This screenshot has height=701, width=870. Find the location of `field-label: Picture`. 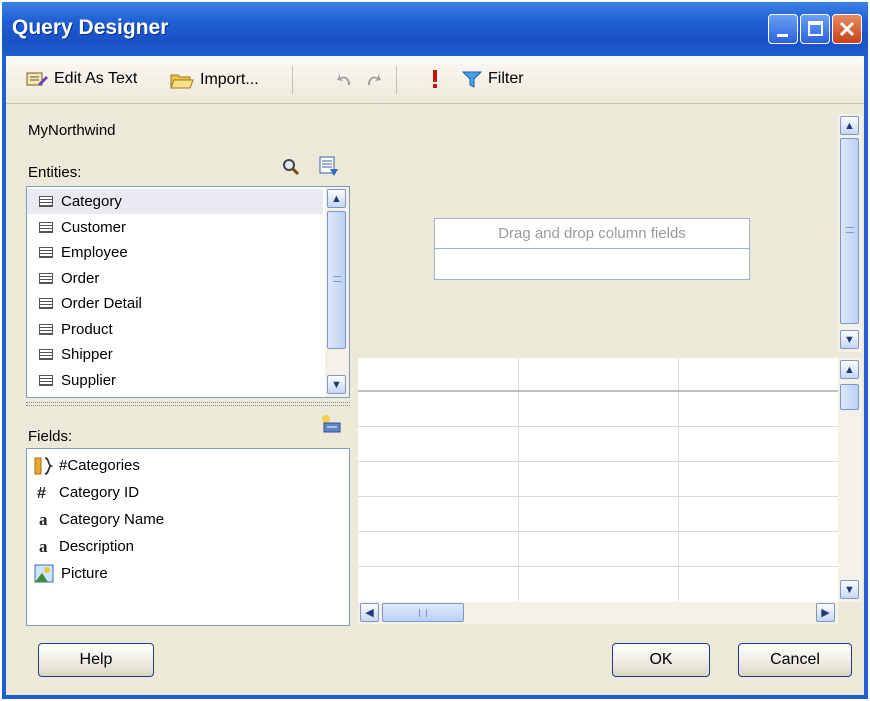

field-label: Picture is located at coordinates (84, 573).